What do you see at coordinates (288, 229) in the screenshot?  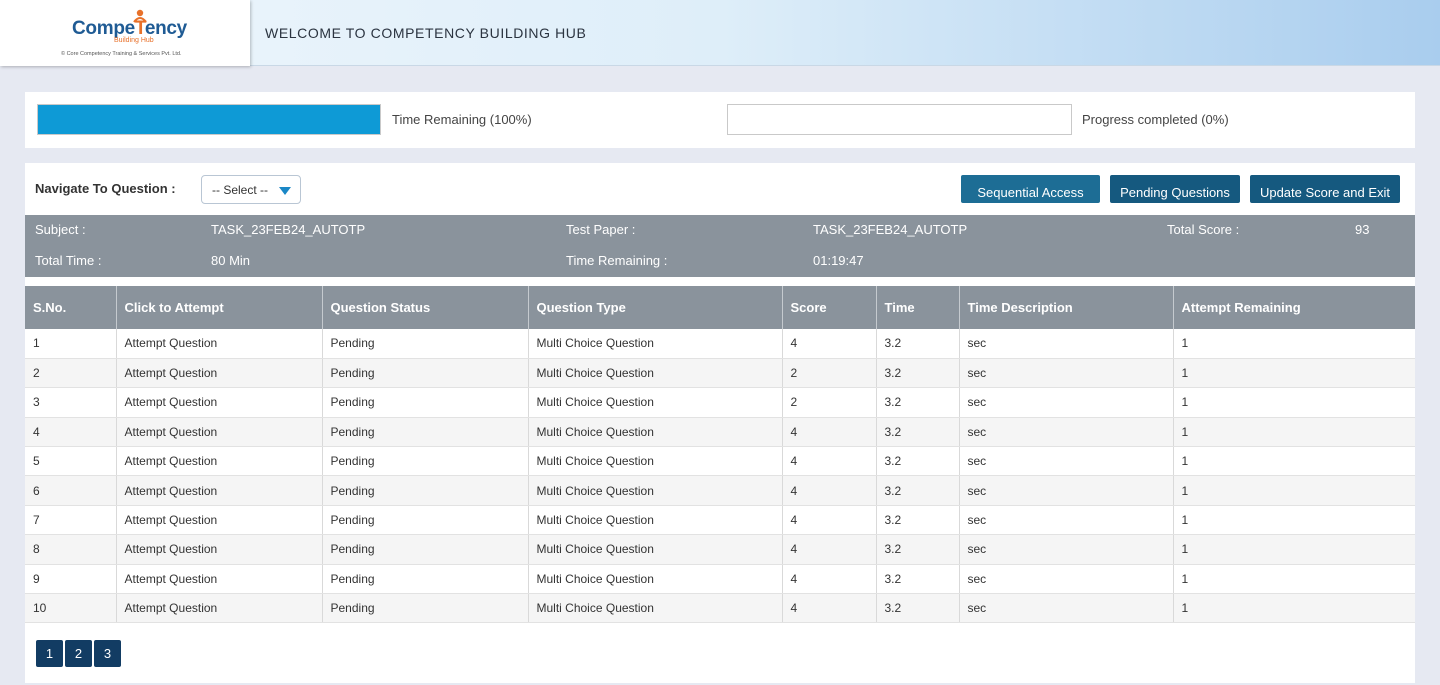 I see `subject-value: TASK_23FEB24_AUTOTP` at bounding box center [288, 229].